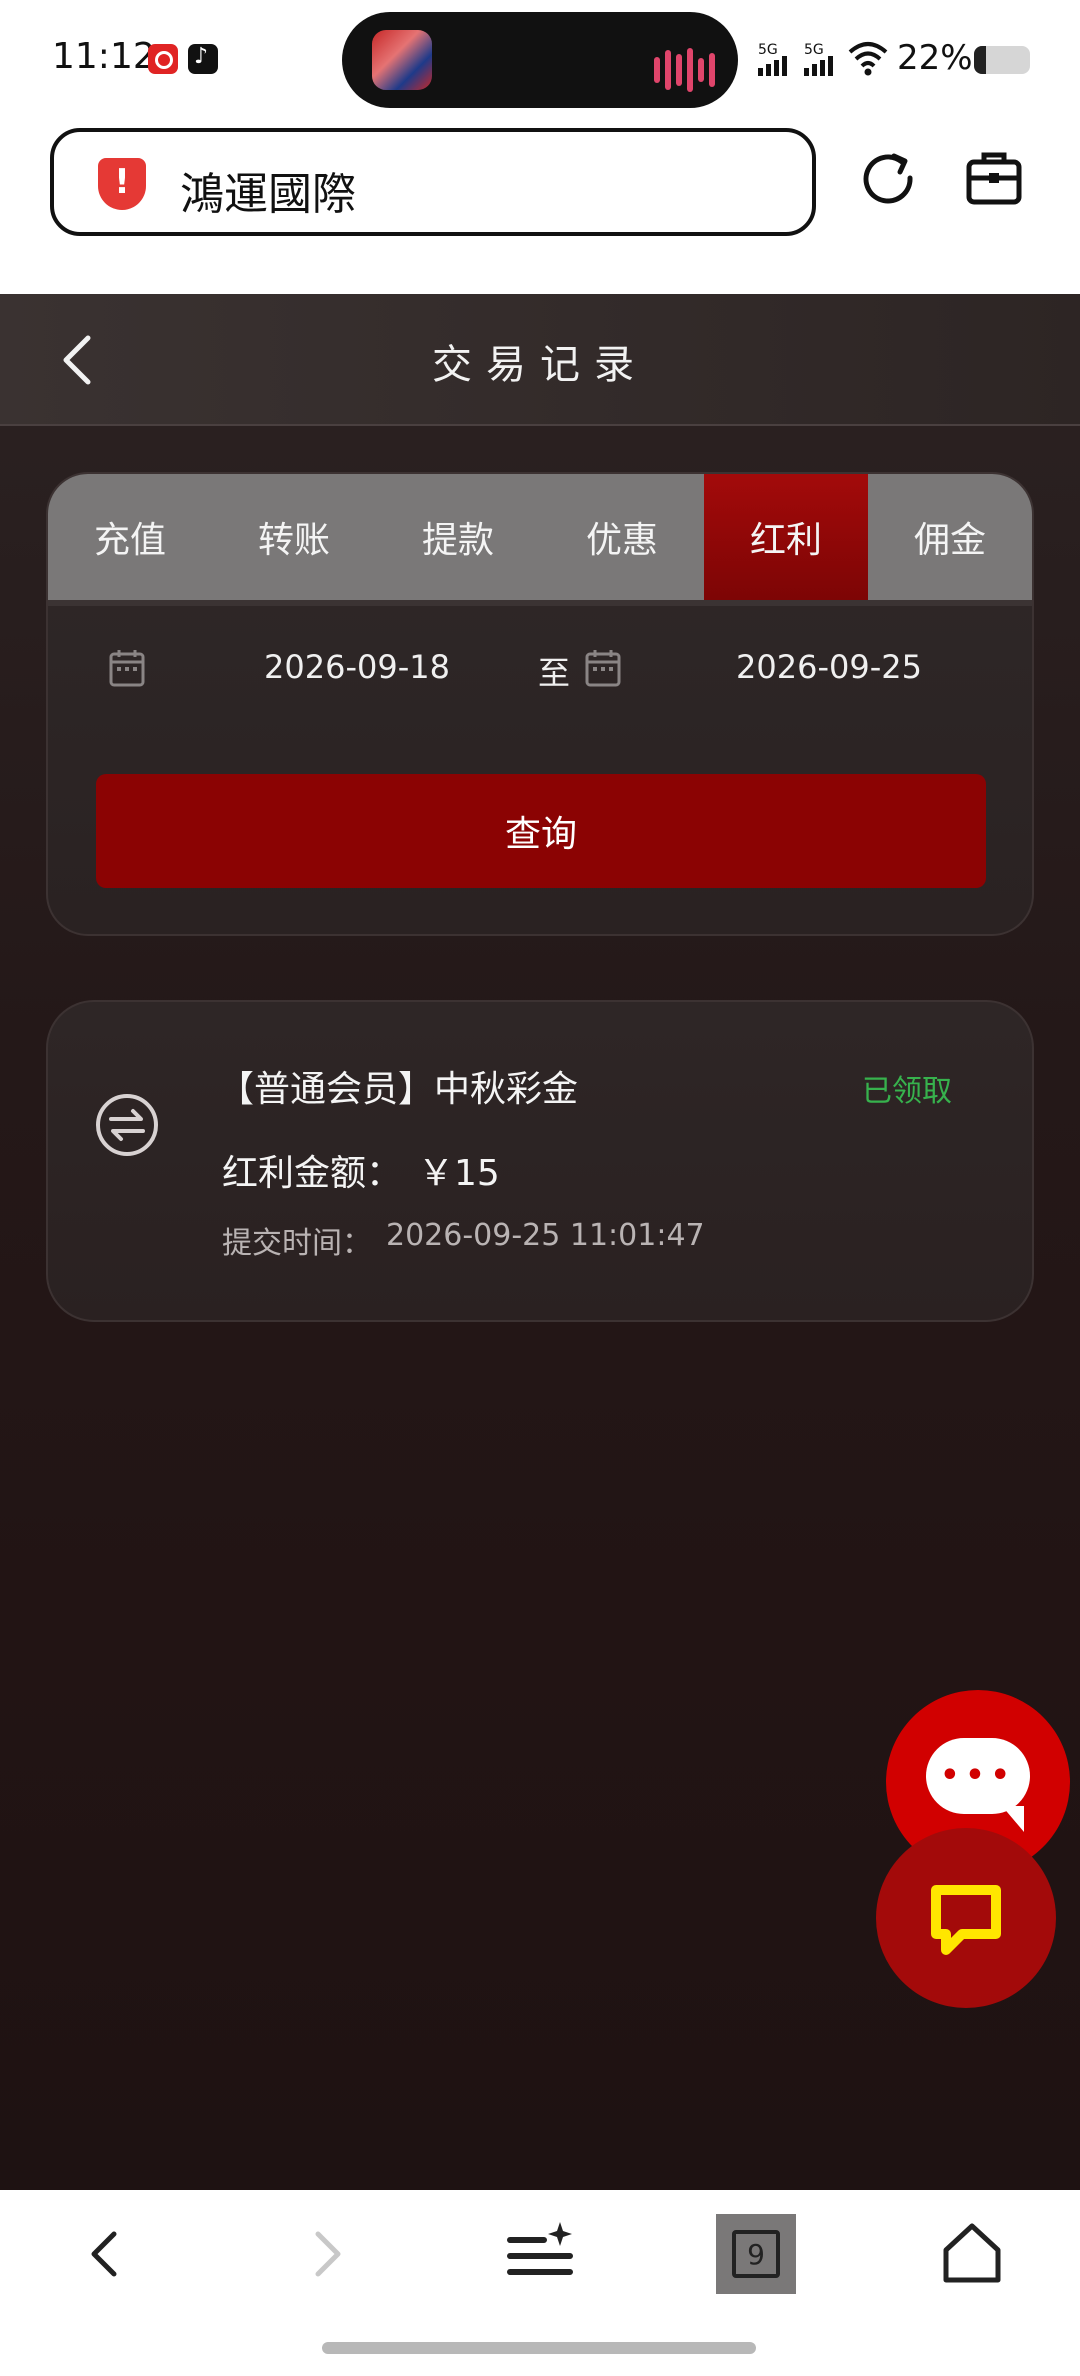 This screenshot has height=2376, width=1080. What do you see at coordinates (203, 59) in the screenshot?
I see `tiktok-icon` at bounding box center [203, 59].